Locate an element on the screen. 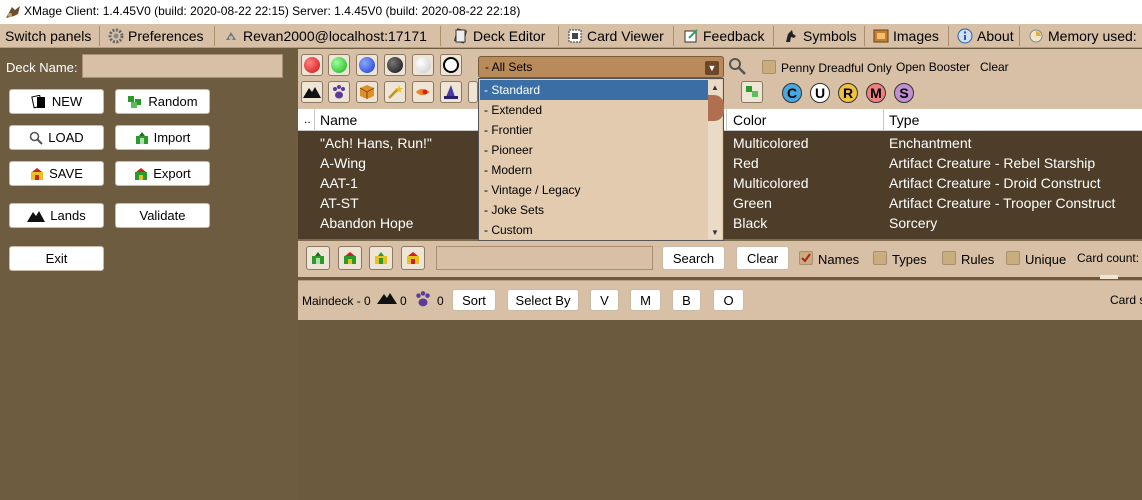  column-color: Color is located at coordinates (749, 120).